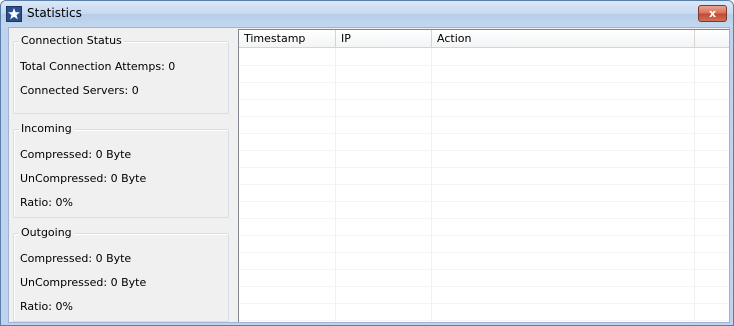 The height and width of the screenshot is (326, 734). What do you see at coordinates (54, 13) in the screenshot?
I see `window-title: Statistics` at bounding box center [54, 13].